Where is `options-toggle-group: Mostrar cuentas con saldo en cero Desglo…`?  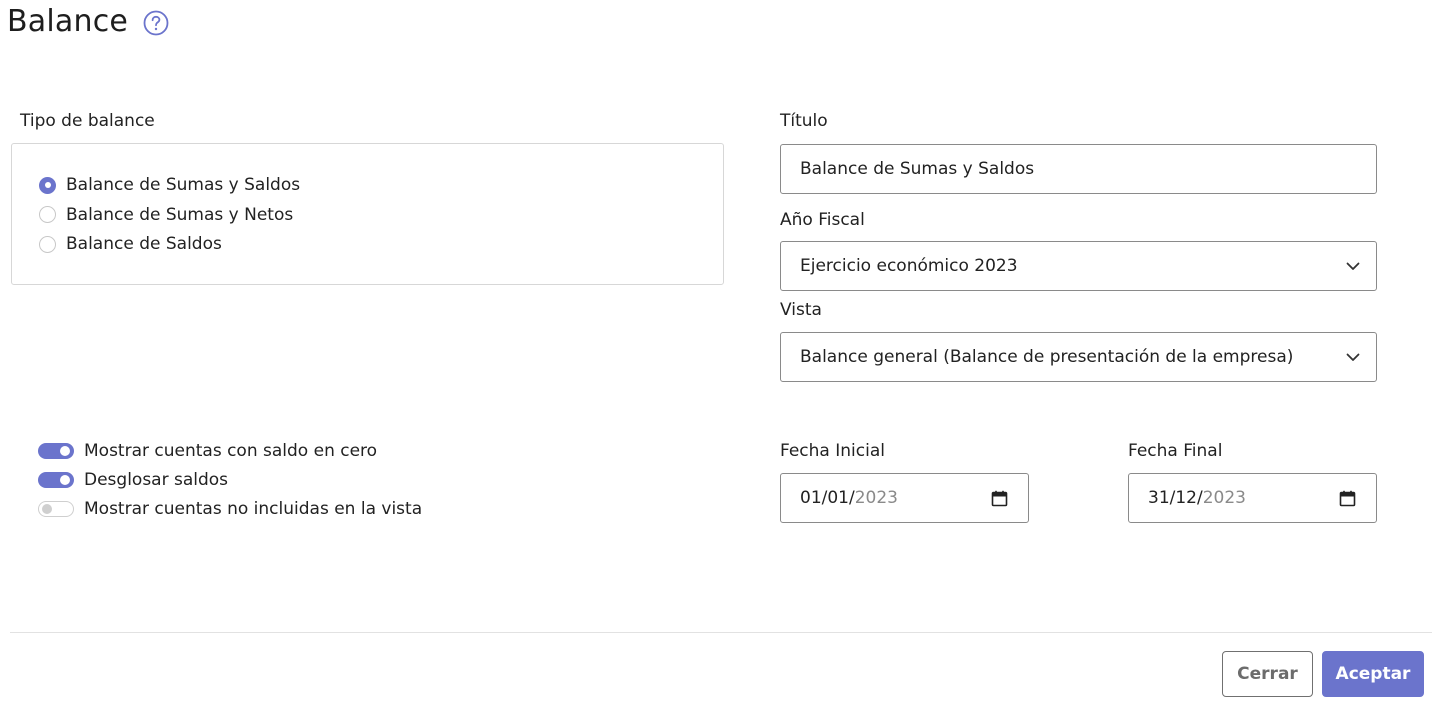 options-toggle-group: Mostrar cuentas con saldo en cero Desglo… is located at coordinates (230, 480).